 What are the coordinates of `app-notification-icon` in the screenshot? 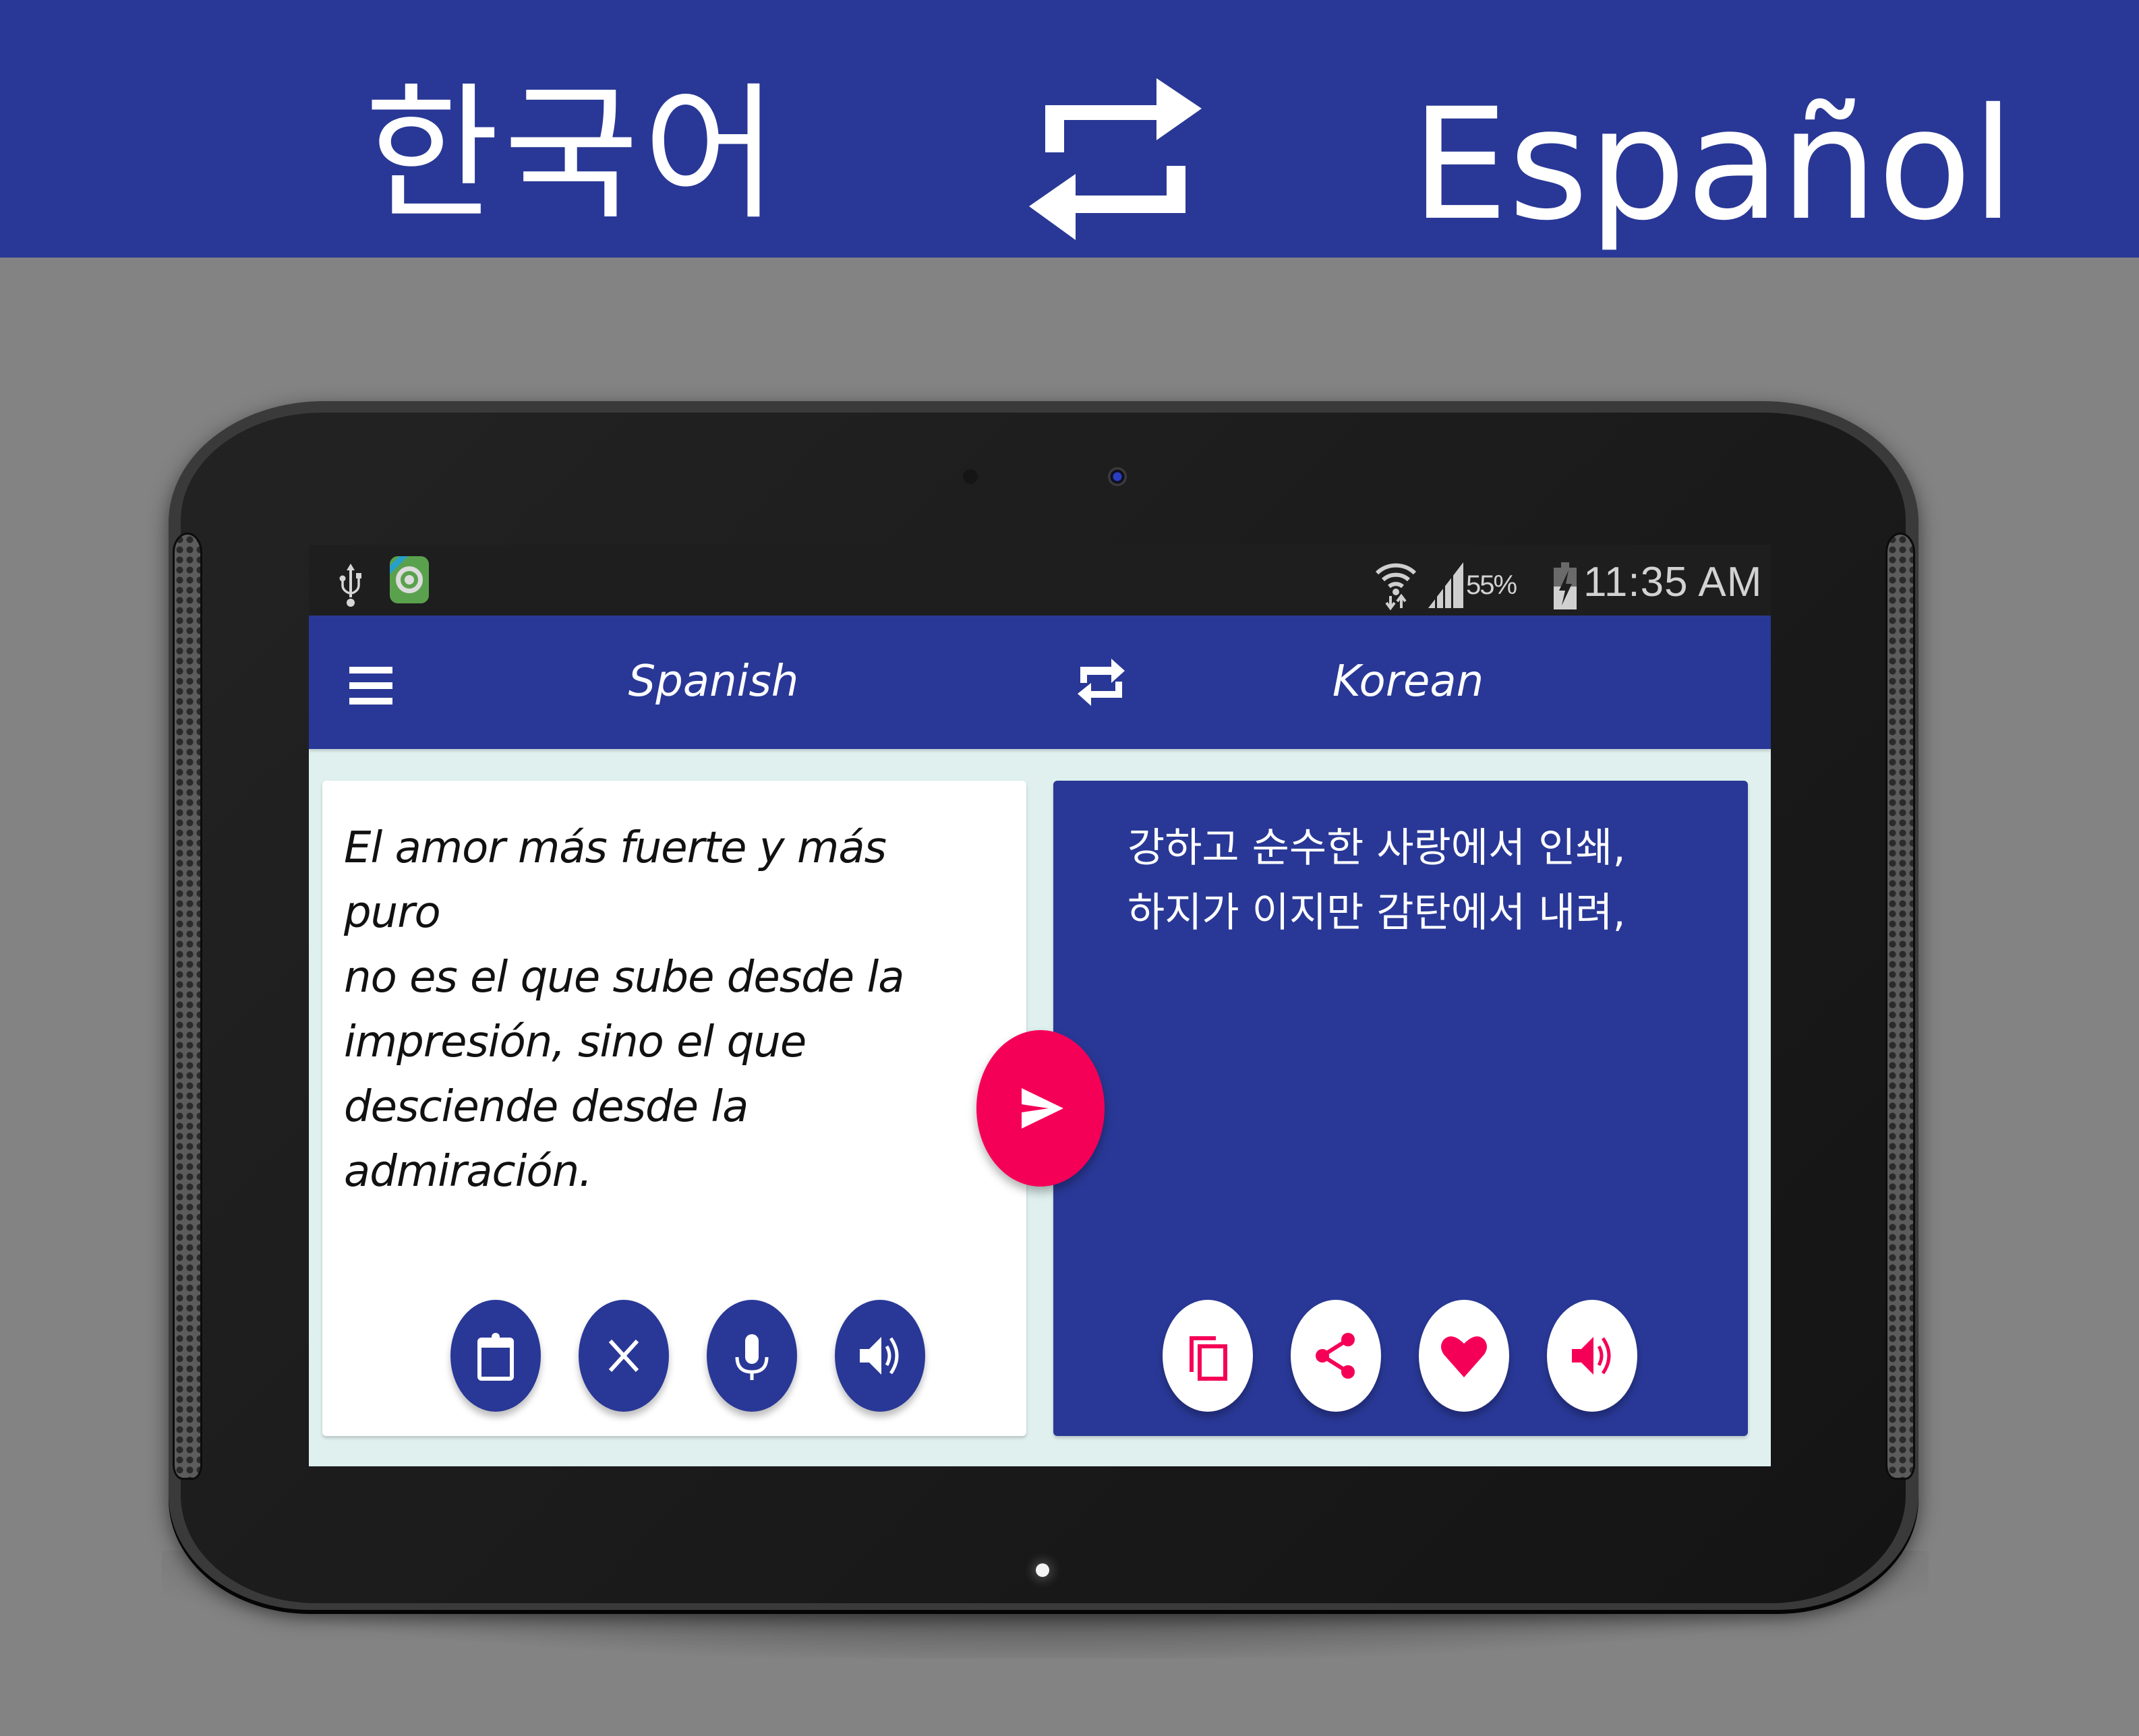 It's located at (409, 579).